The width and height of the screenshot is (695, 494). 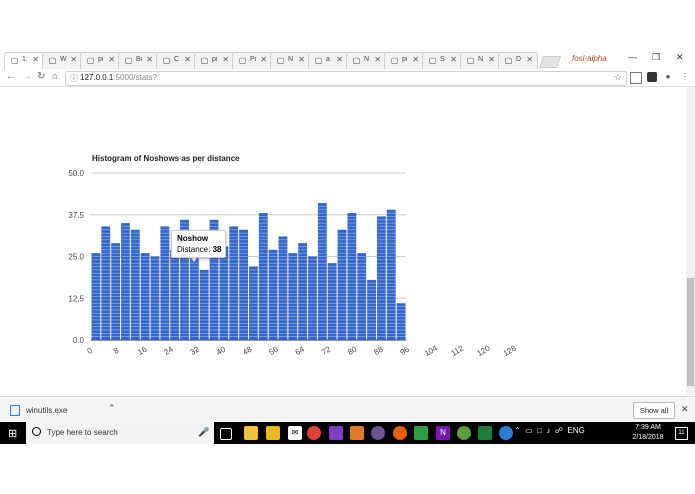 I want to click on taskbar-search: Type here to search 🎤, so click(x=120, y=433).